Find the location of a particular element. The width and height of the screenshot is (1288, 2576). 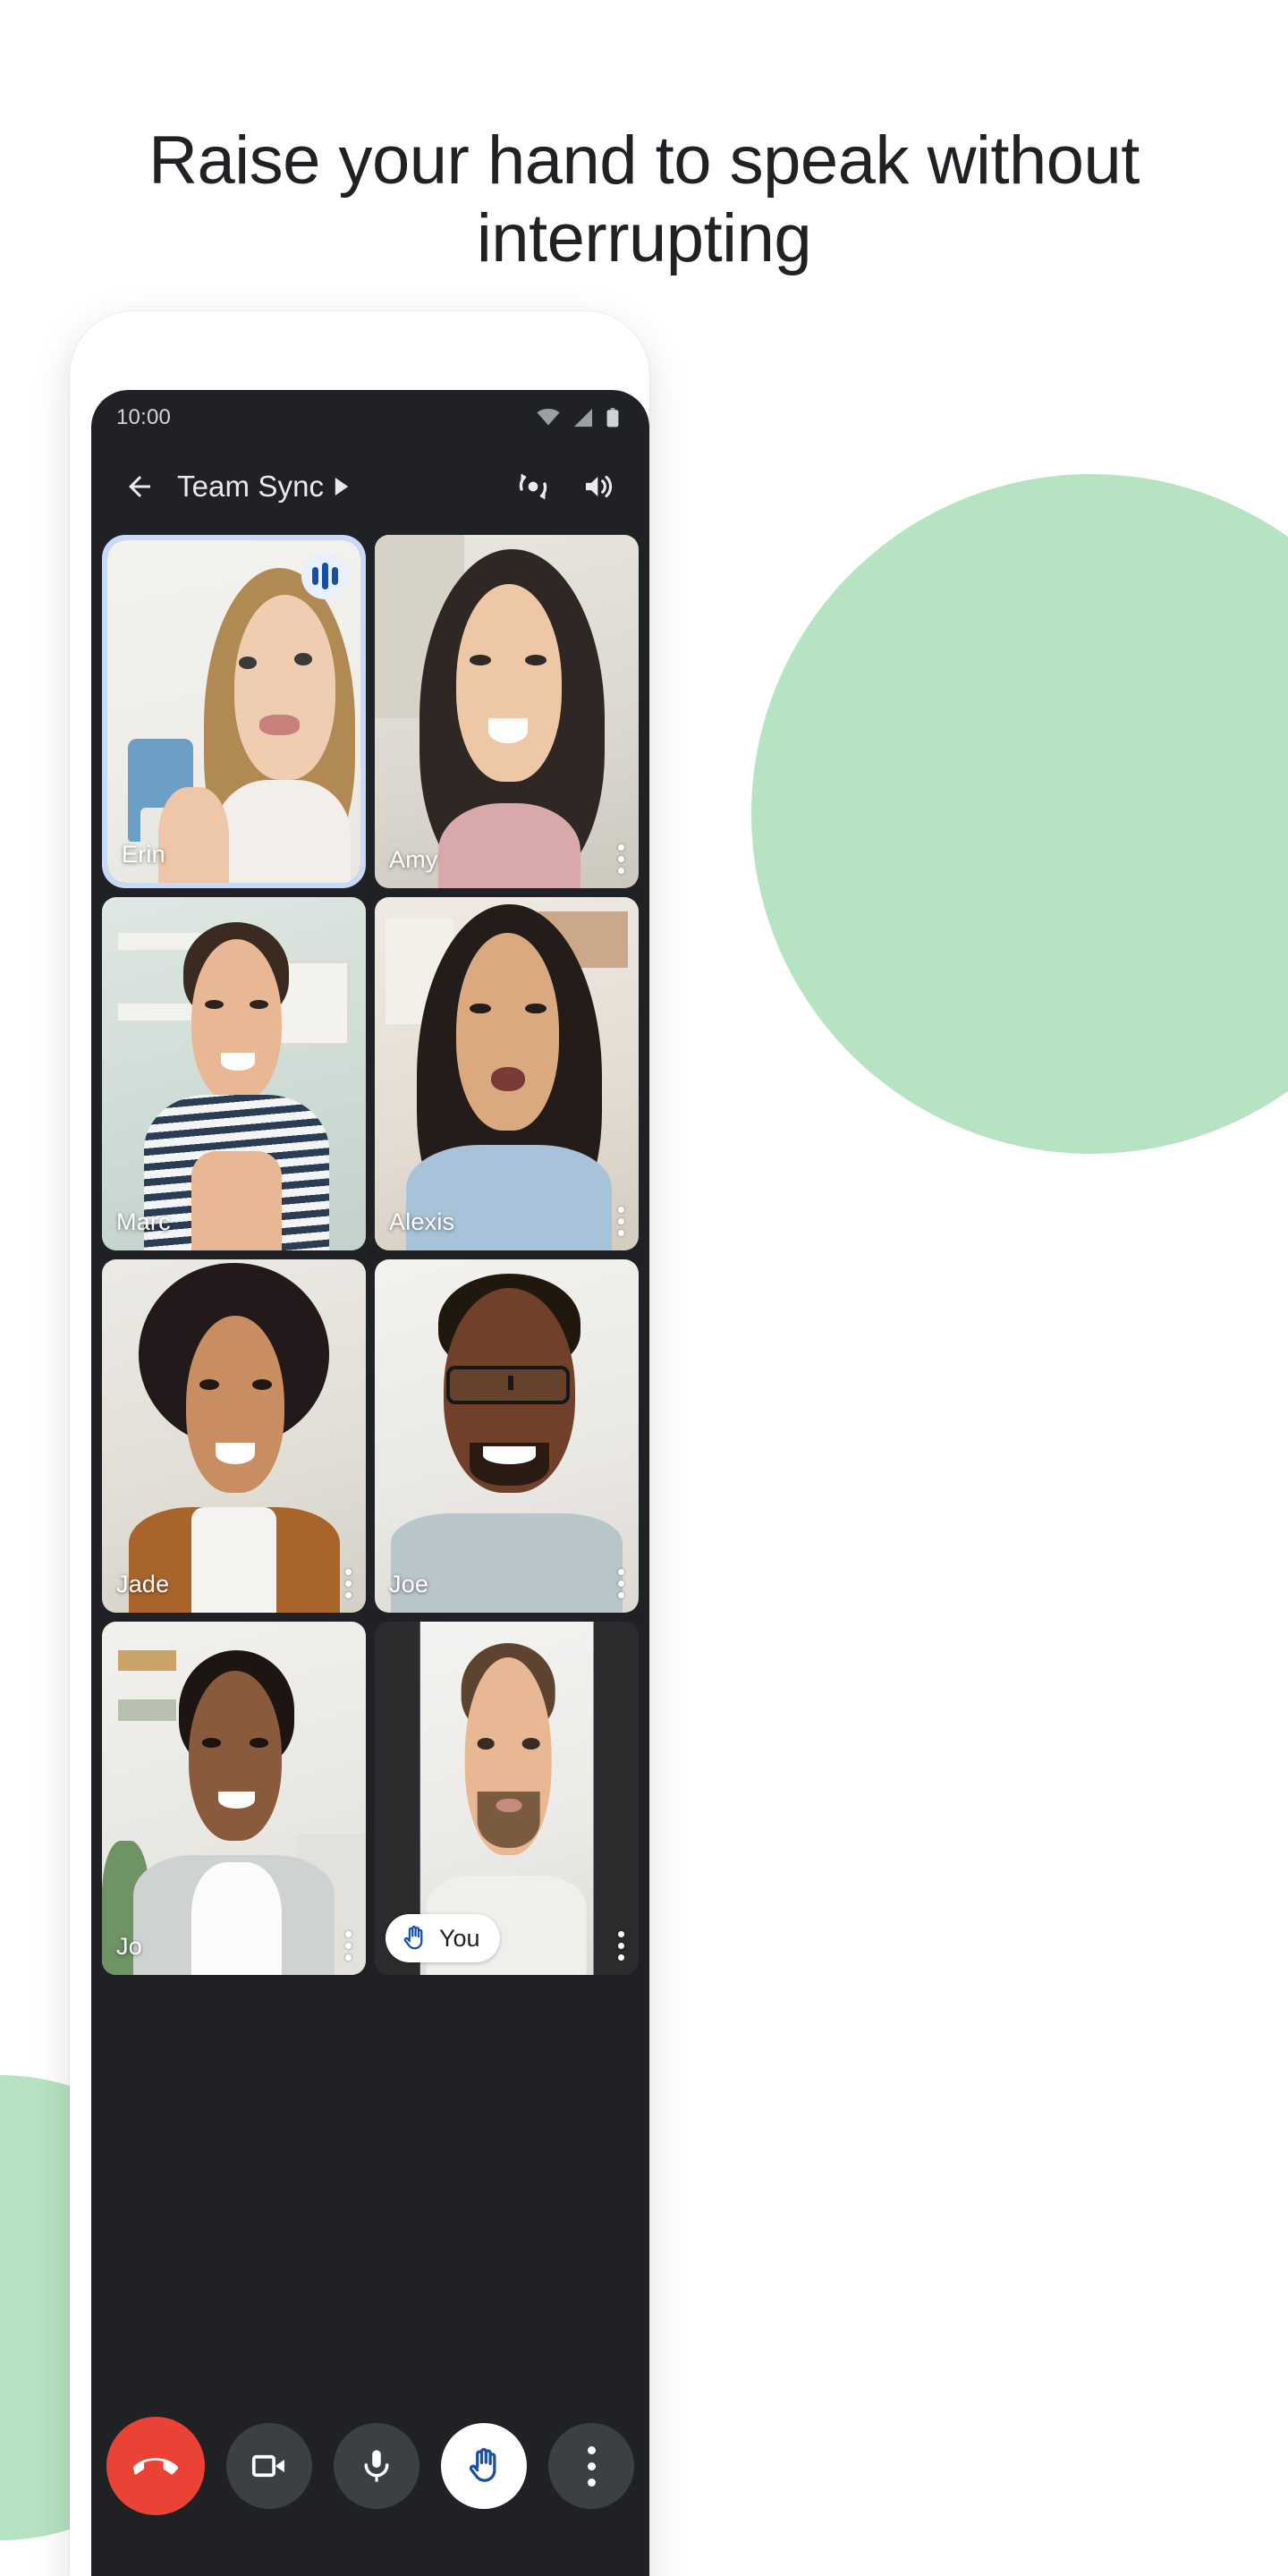

participant-tile: Erin is located at coordinates (233, 711).